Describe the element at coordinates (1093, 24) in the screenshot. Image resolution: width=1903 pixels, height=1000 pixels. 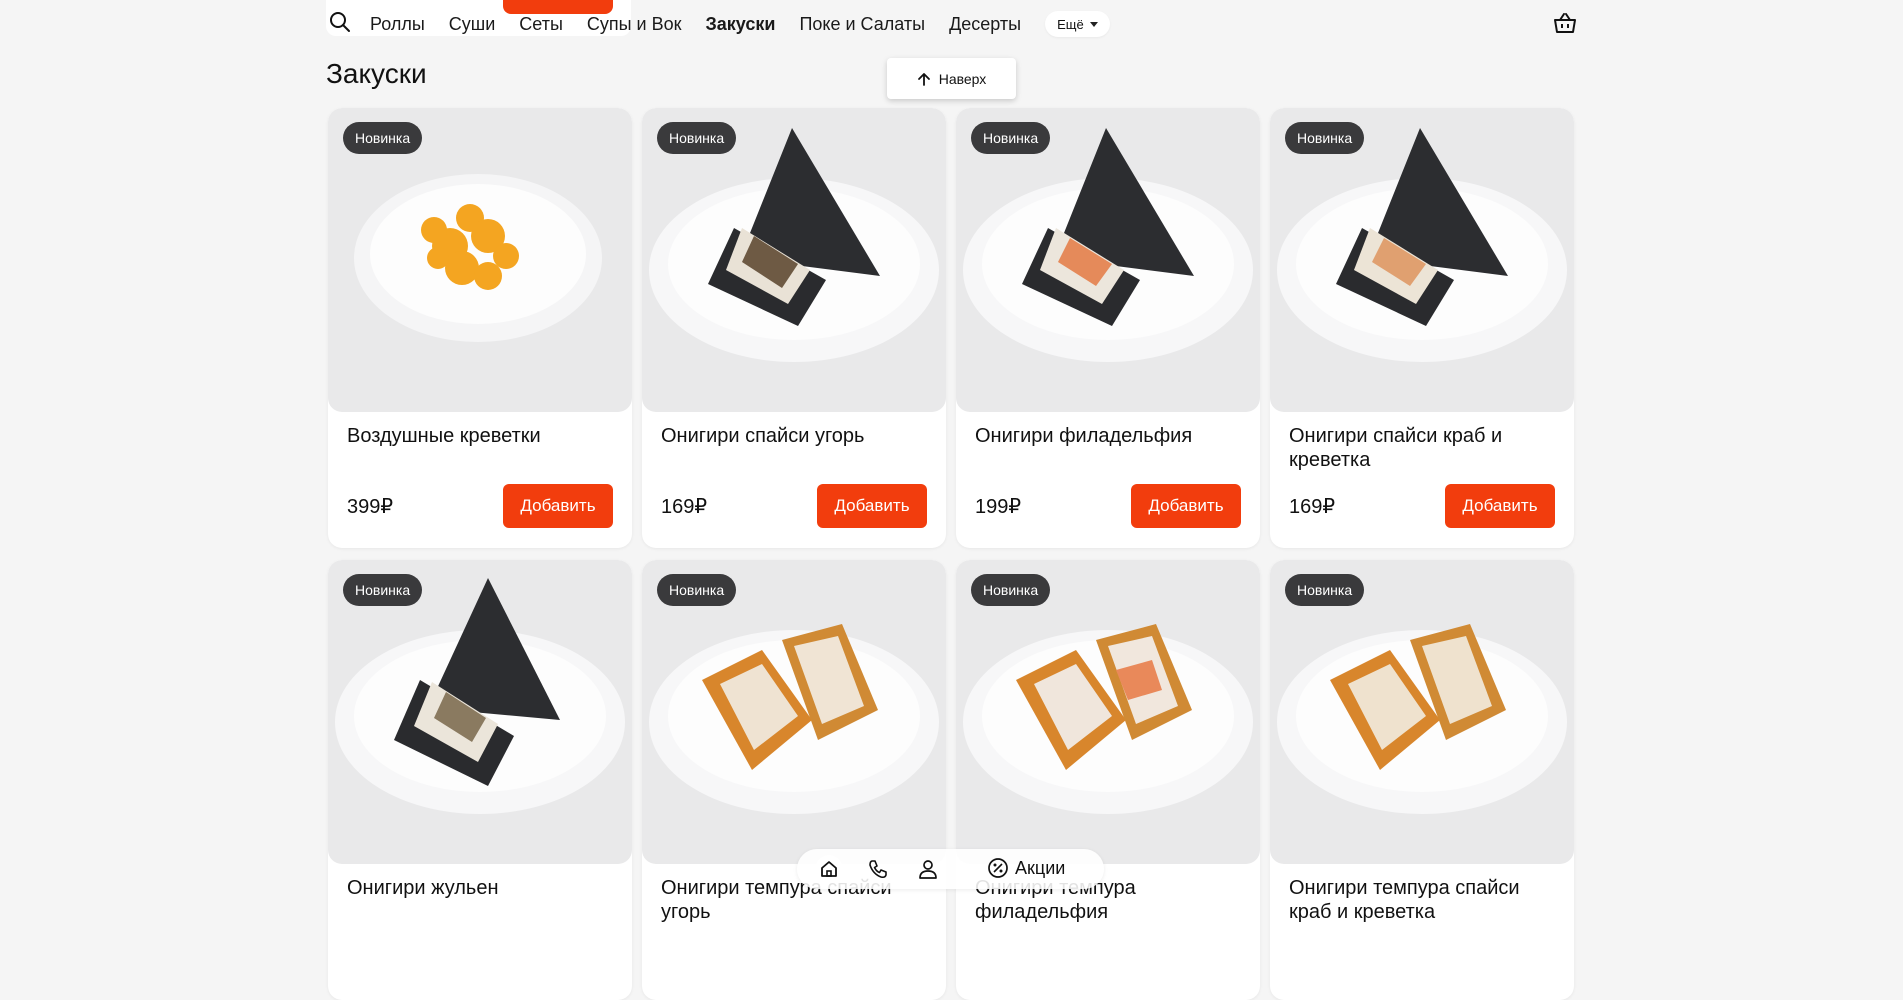
I see `caret-down-icon` at that location.